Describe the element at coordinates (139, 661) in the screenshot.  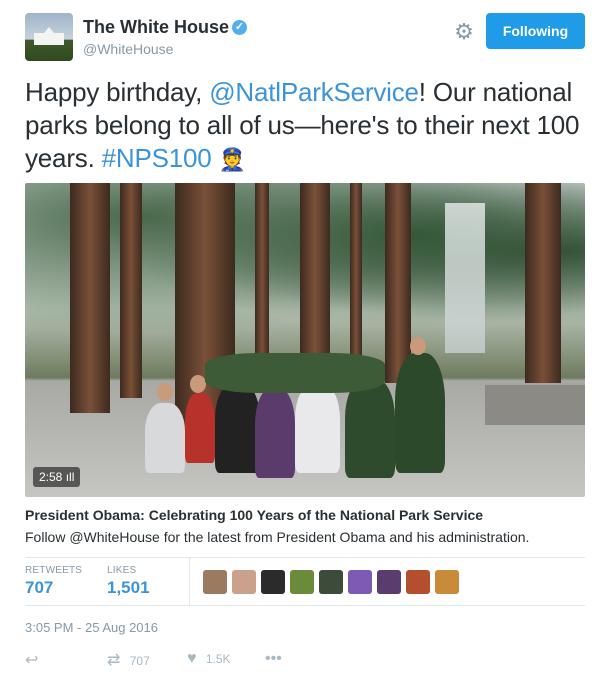
I see `retweet-count: 707` at that location.